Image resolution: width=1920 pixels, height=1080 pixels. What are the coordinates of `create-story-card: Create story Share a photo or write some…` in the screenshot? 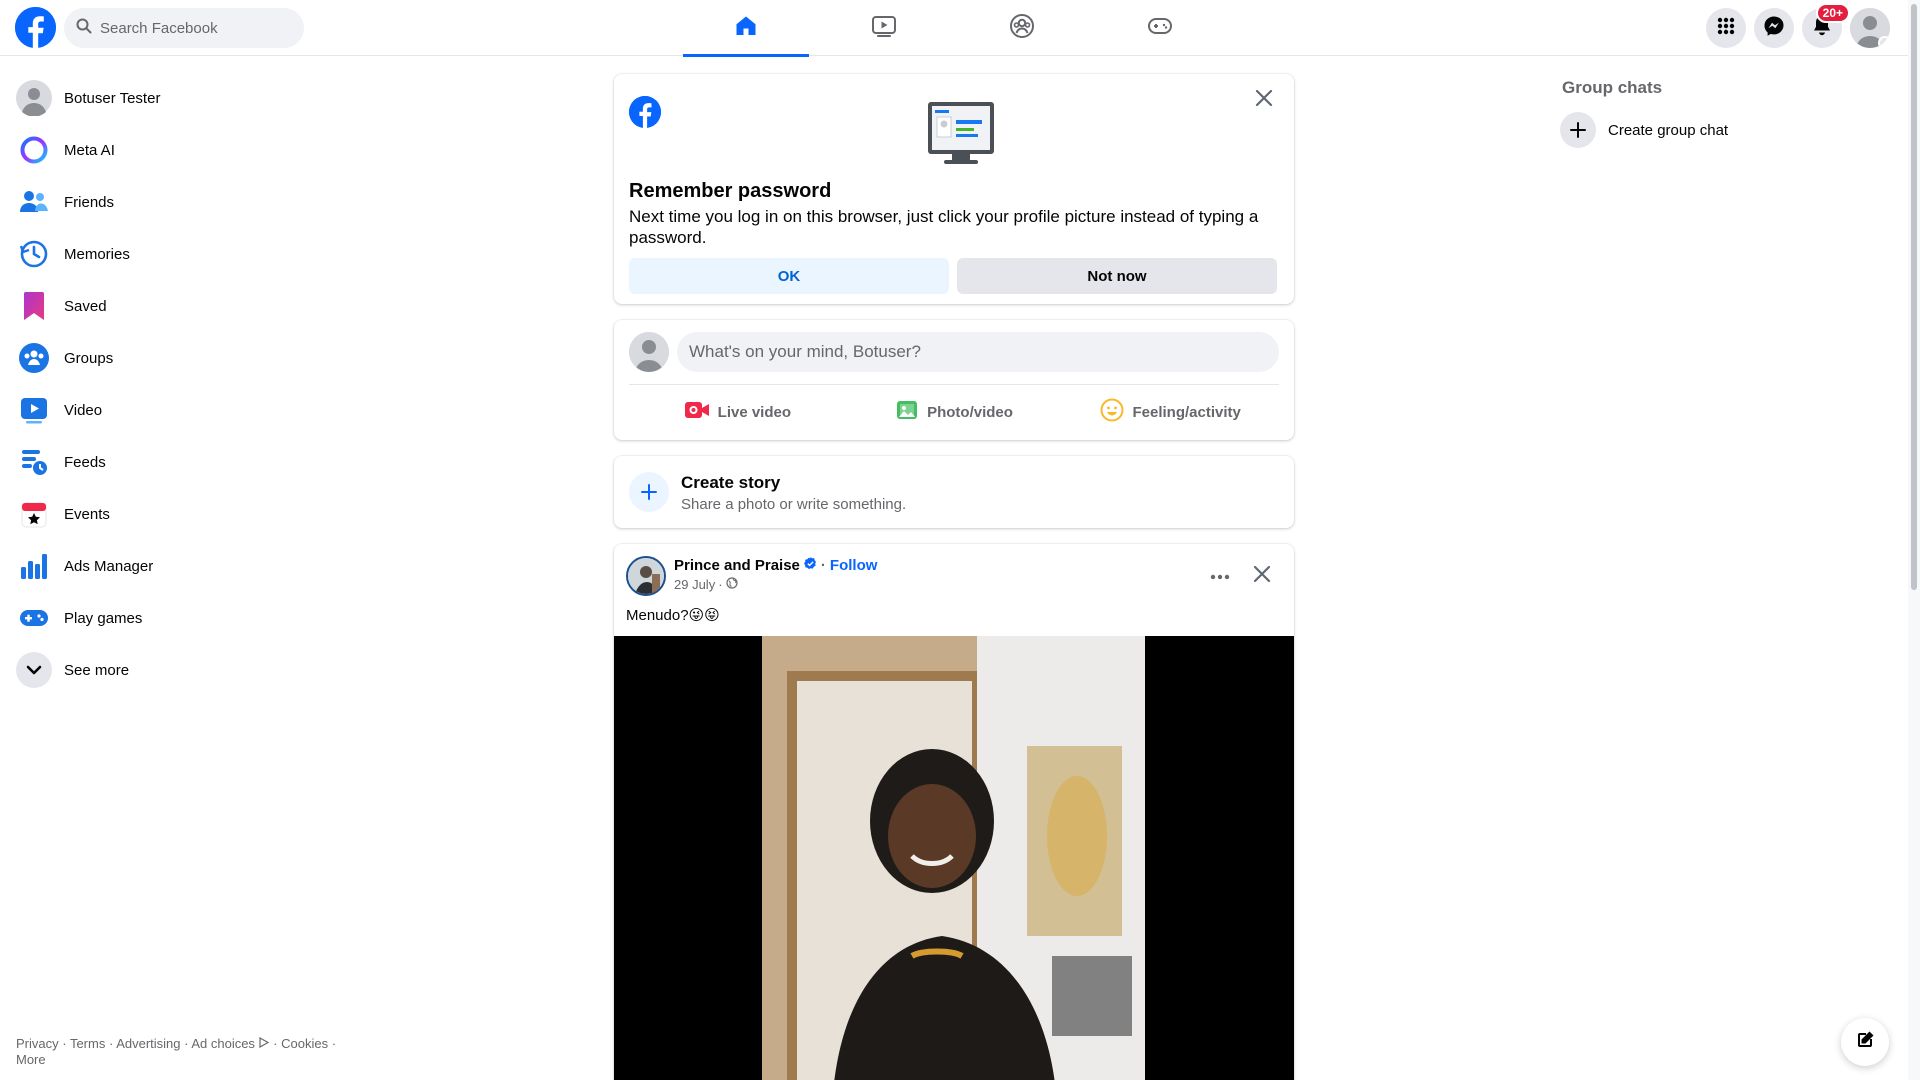 It's located at (954, 492).